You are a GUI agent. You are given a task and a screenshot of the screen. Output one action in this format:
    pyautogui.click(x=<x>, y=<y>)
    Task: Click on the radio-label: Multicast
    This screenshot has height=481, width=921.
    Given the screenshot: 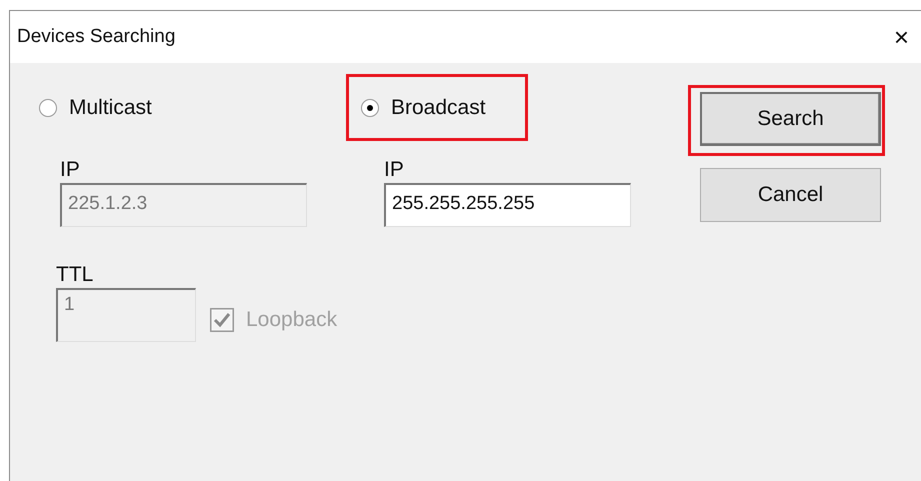 What is the action you would take?
    pyautogui.click(x=110, y=108)
    